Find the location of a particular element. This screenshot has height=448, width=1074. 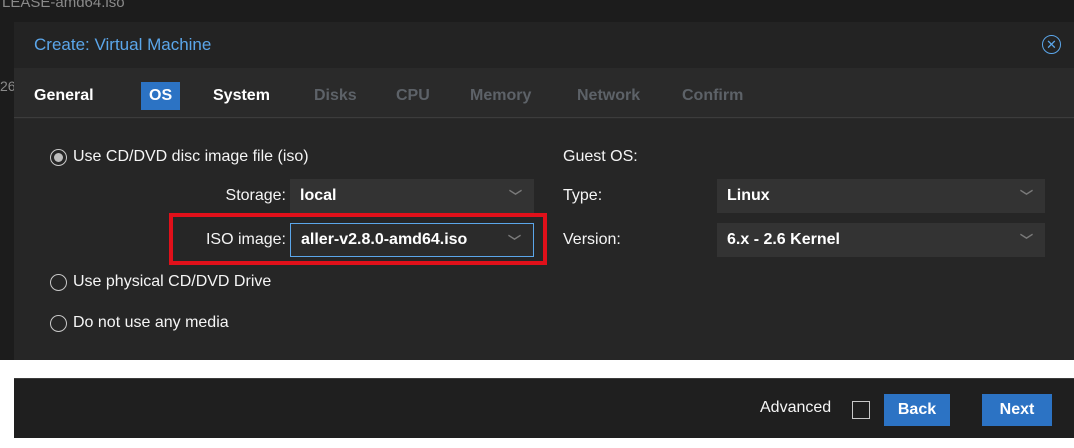

close-glyph: ✕ is located at coordinates (1051, 44).